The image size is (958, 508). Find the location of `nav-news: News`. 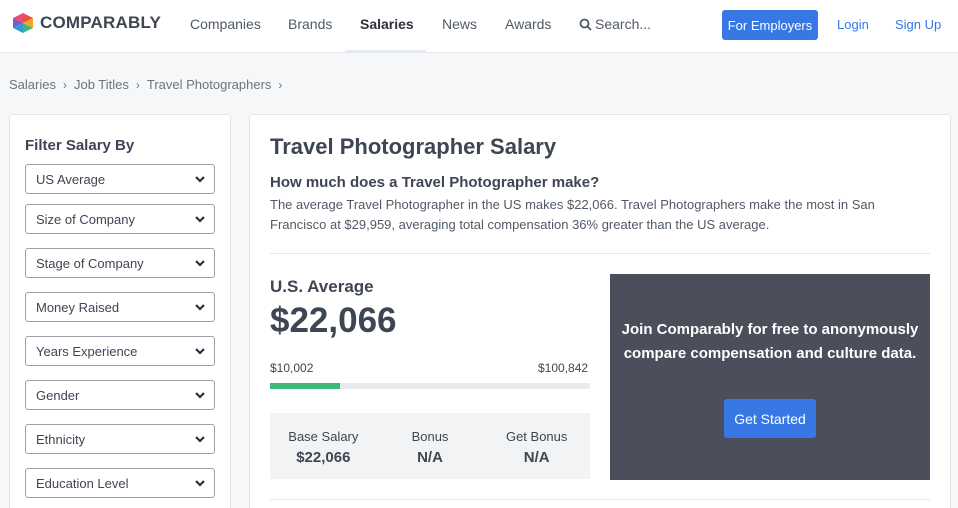

nav-news: News is located at coordinates (459, 24).